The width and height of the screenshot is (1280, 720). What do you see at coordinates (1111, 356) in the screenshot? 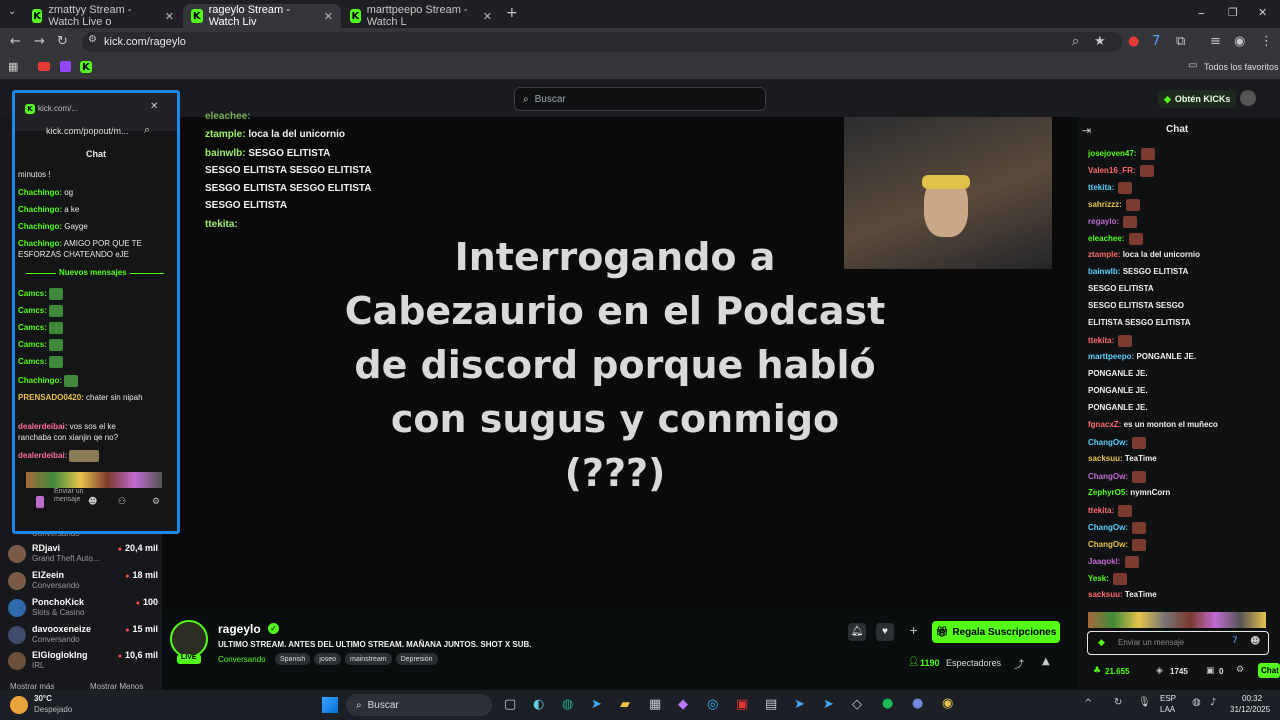
I see `chat-username: marttpeepo:` at bounding box center [1111, 356].